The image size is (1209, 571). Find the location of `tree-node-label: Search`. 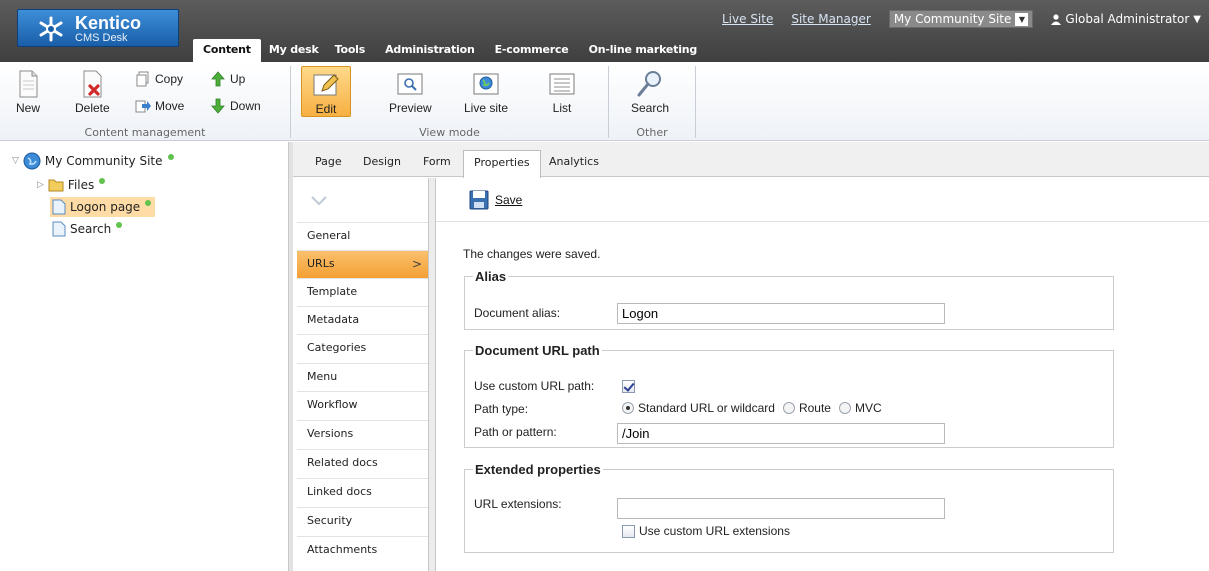

tree-node-label: Search is located at coordinates (91, 229).